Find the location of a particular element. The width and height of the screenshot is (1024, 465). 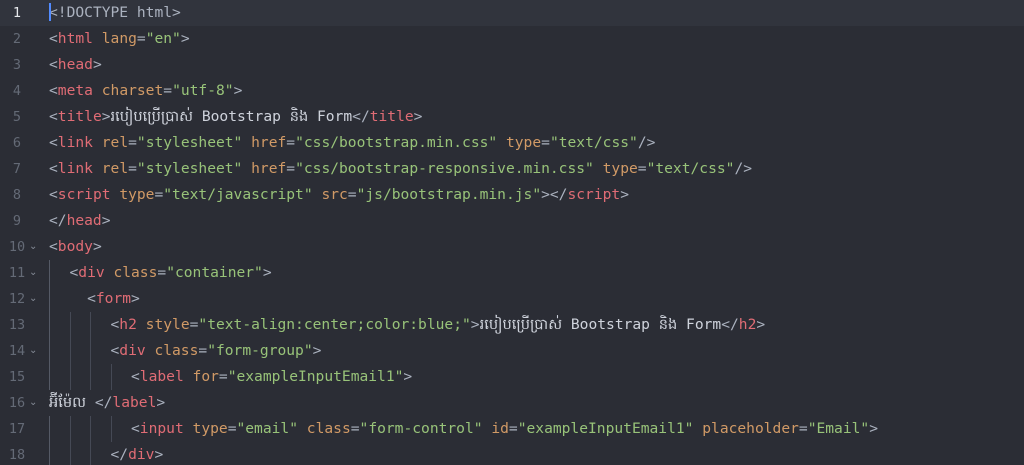

code-token: html is located at coordinates (75, 38).